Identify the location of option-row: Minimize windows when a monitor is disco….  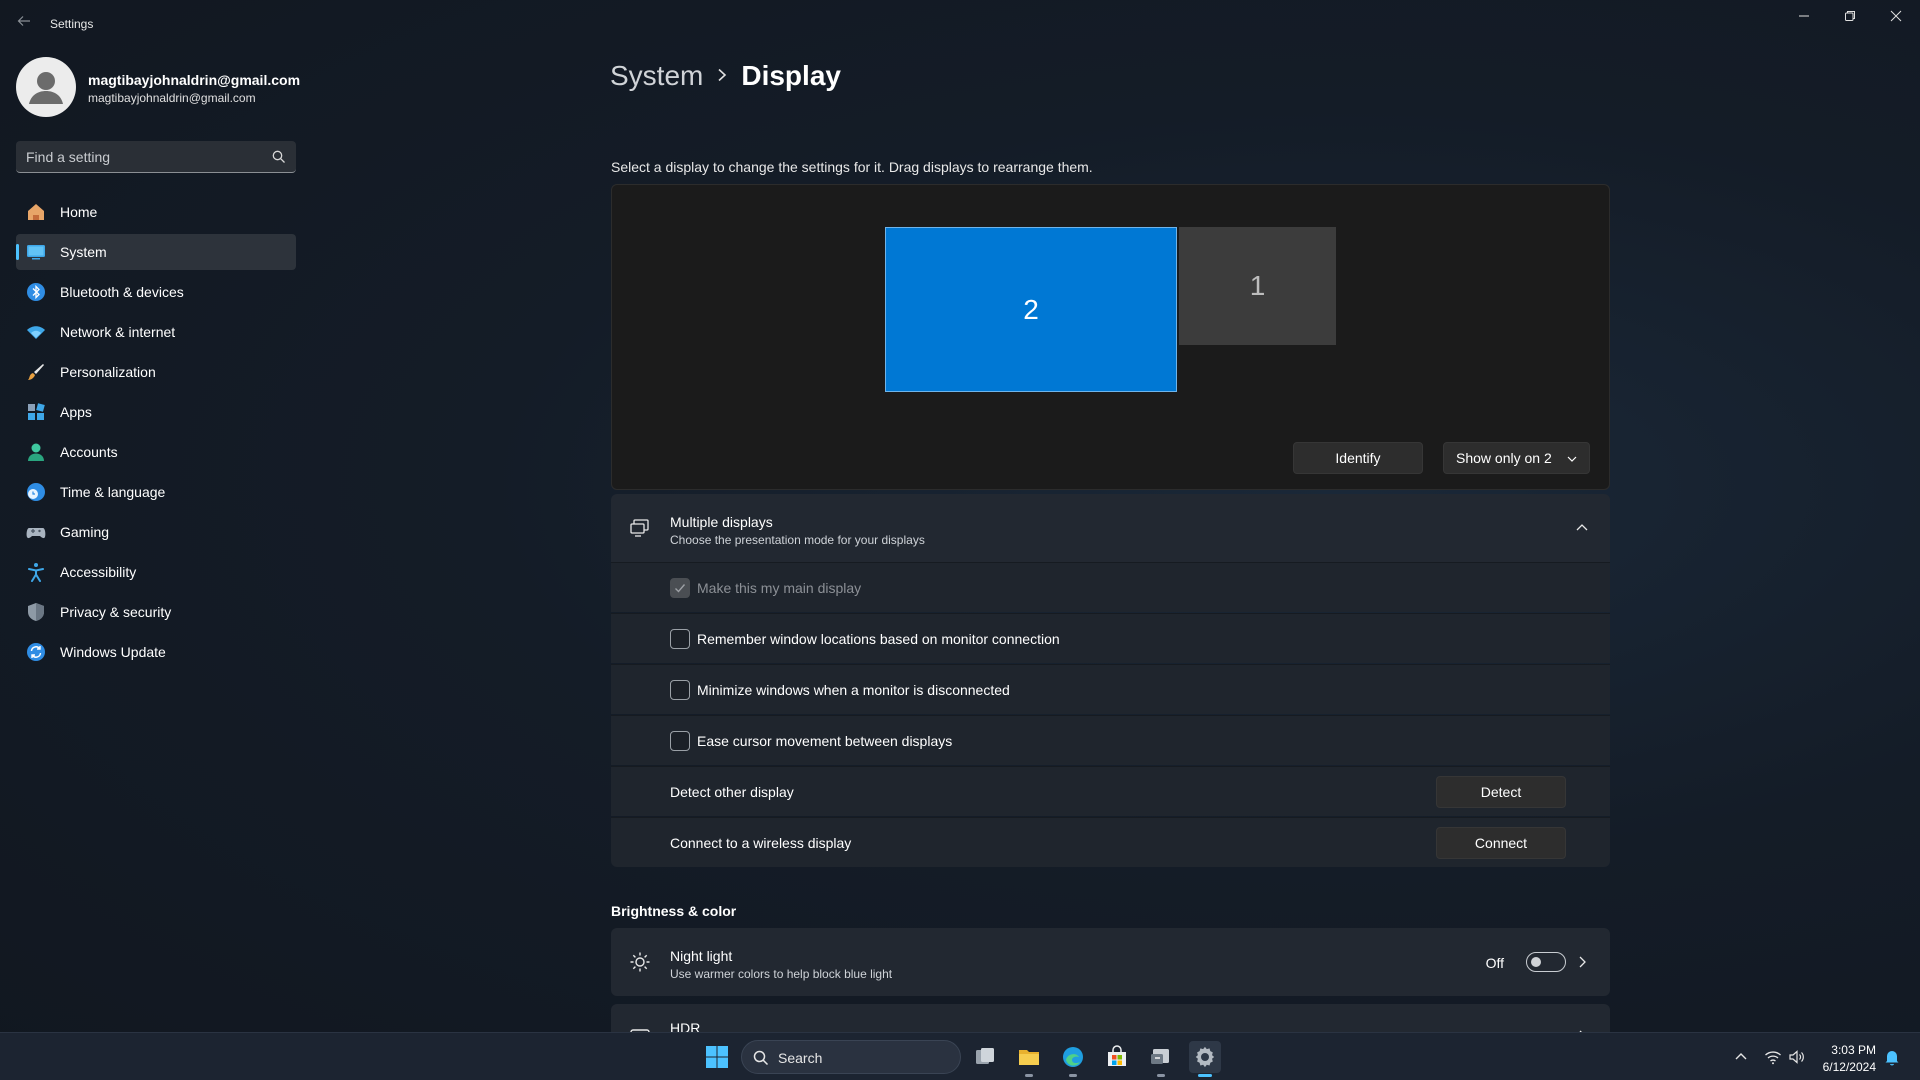
(1110, 689).